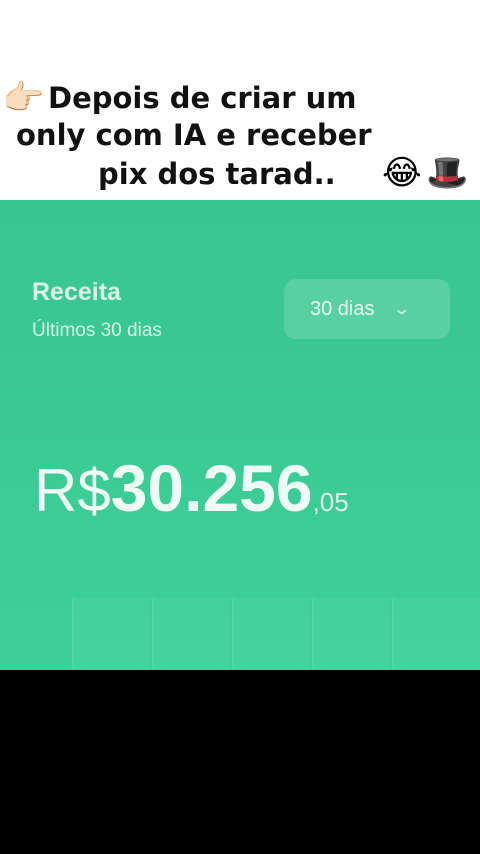  I want to click on period-dropdown: 30 dias ⌄, so click(367, 309).